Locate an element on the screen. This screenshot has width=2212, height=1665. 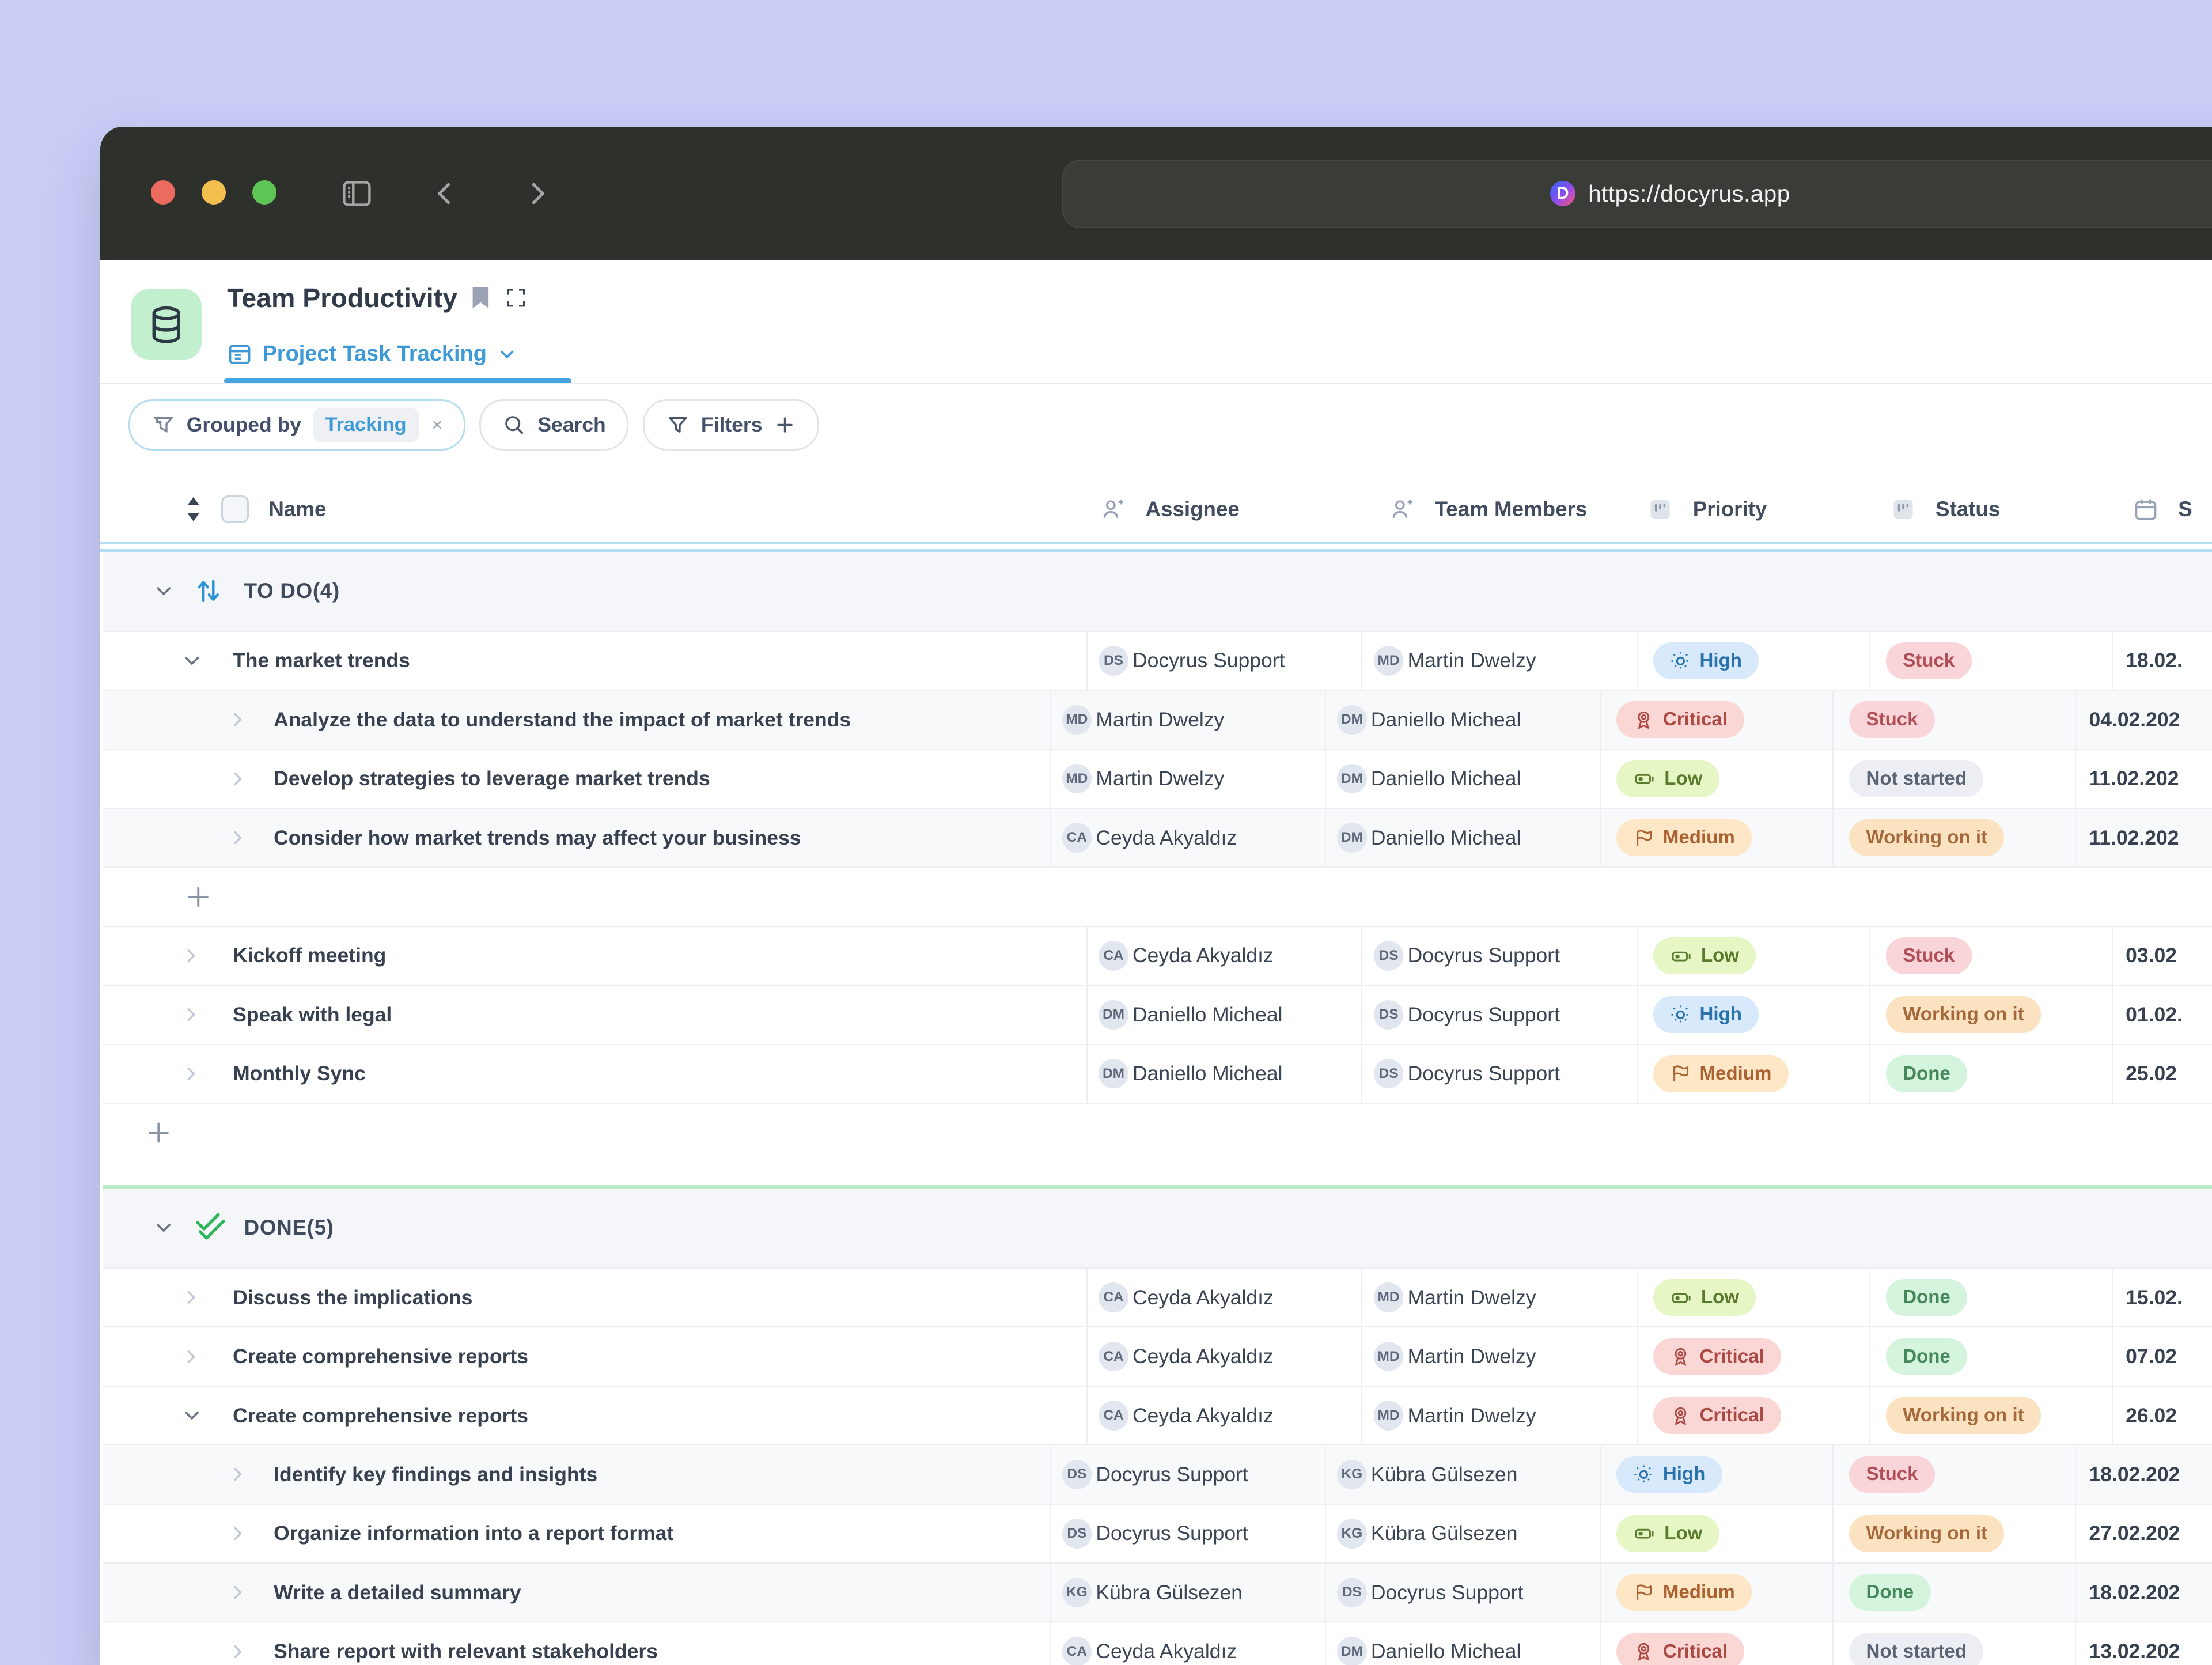
start-date-cell: 04.02.202 is located at coordinates (2143, 720).